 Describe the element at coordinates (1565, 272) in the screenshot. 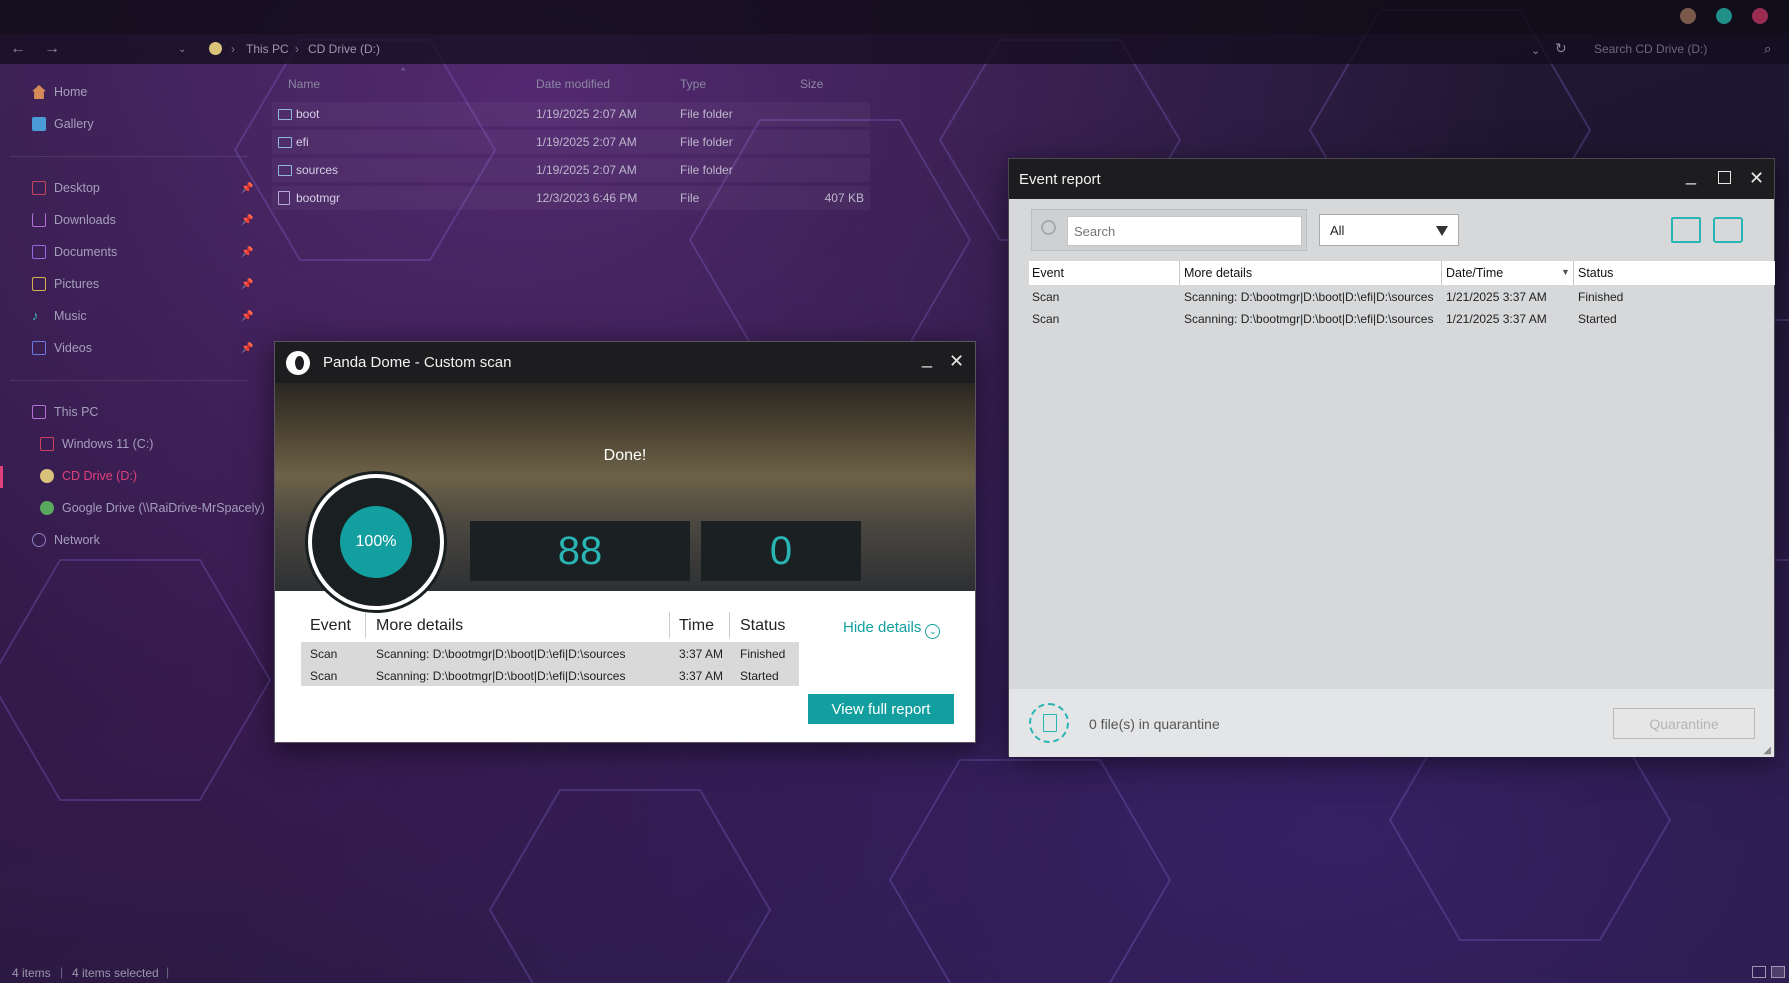

I see `sort-down-icon: ▼` at that location.